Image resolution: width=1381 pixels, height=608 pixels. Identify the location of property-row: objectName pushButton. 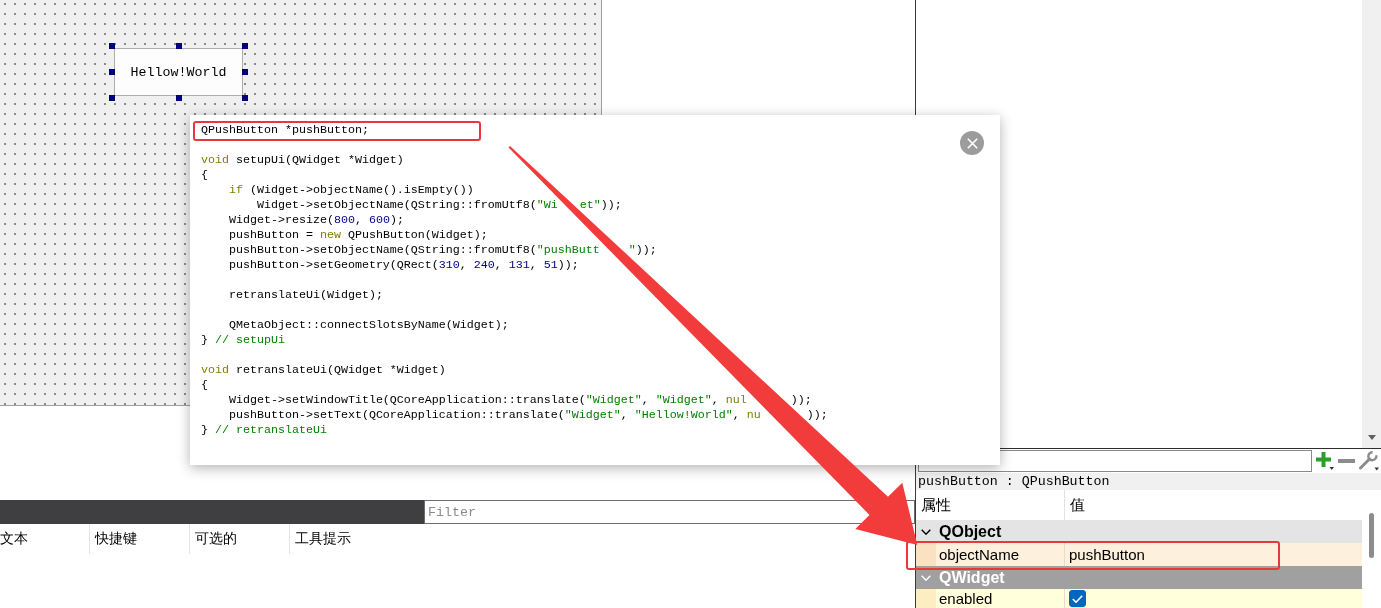
(1139, 554).